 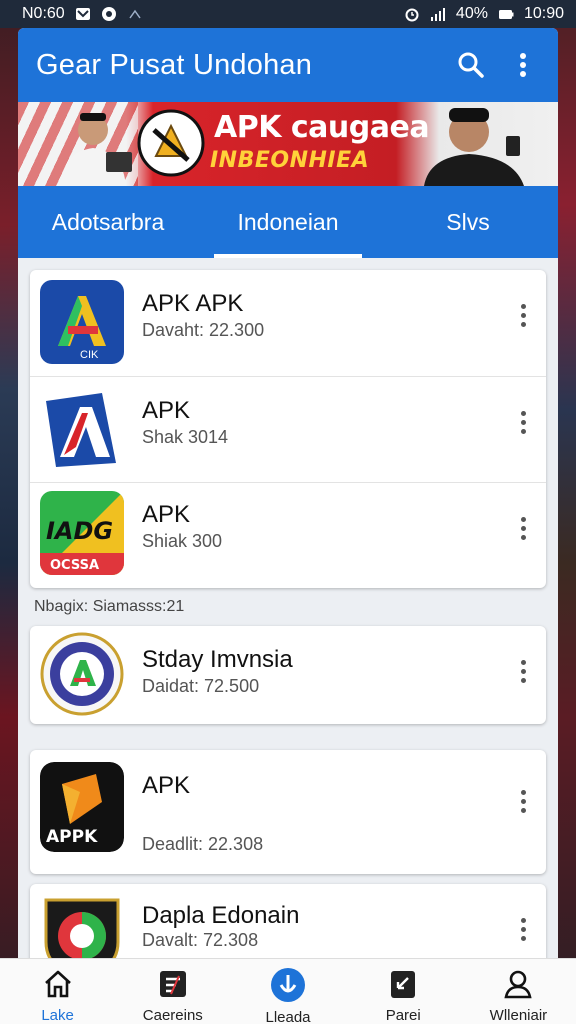 What do you see at coordinates (217, 659) in the screenshot?
I see `app-name: Stday Imvnsia` at bounding box center [217, 659].